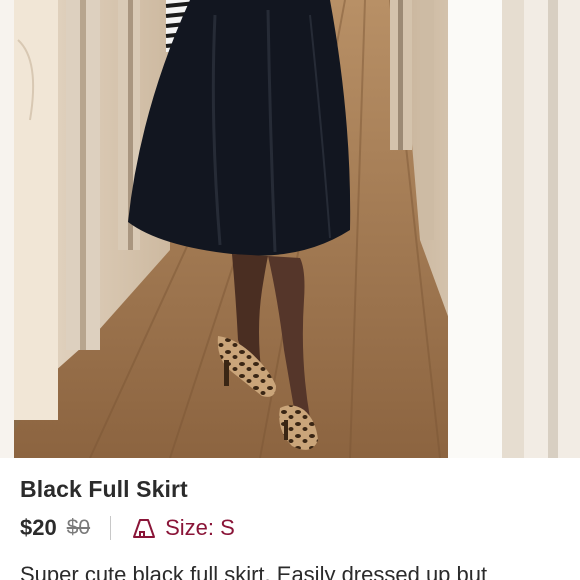 The height and width of the screenshot is (580, 580). Describe the element at coordinates (127, 528) in the screenshot. I see `price-row: $20 $0 Size: S` at that location.